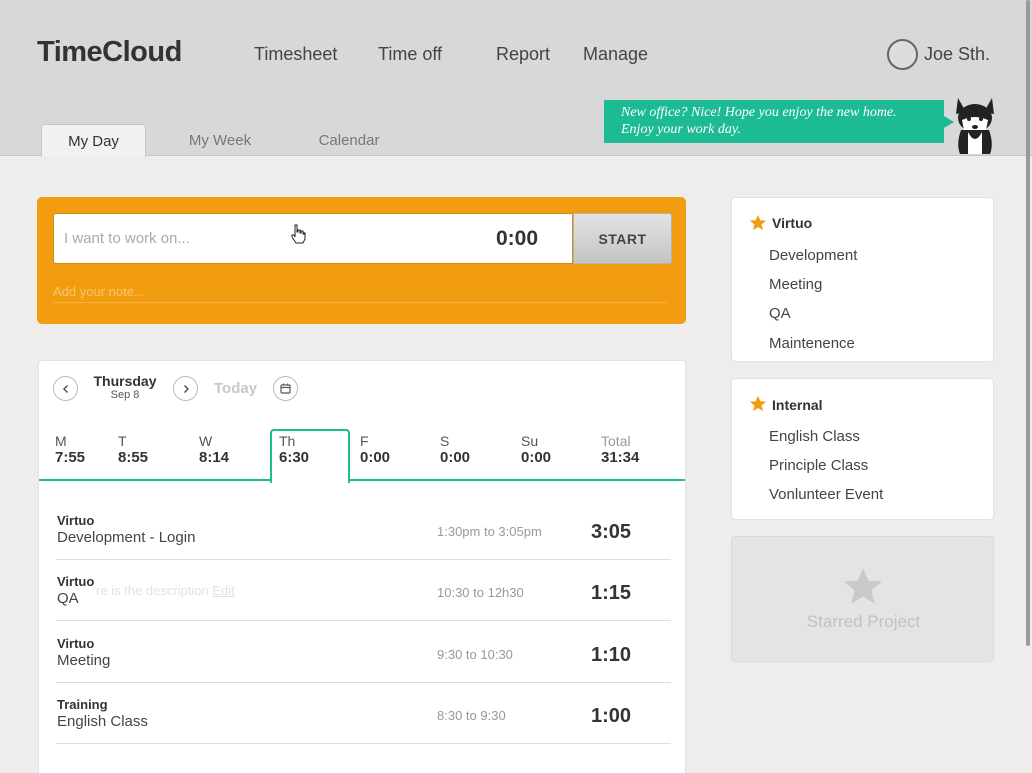  What do you see at coordinates (90, 449) in the screenshot?
I see `week-day-mon: M 7:55` at bounding box center [90, 449].